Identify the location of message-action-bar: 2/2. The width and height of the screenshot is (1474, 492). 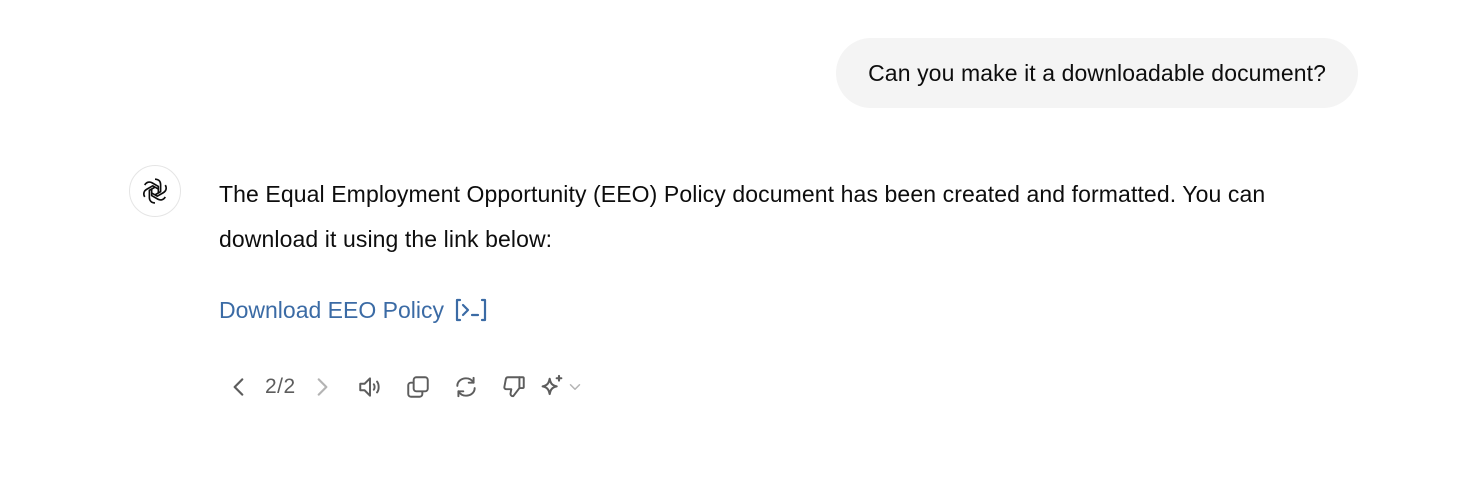
(401, 387).